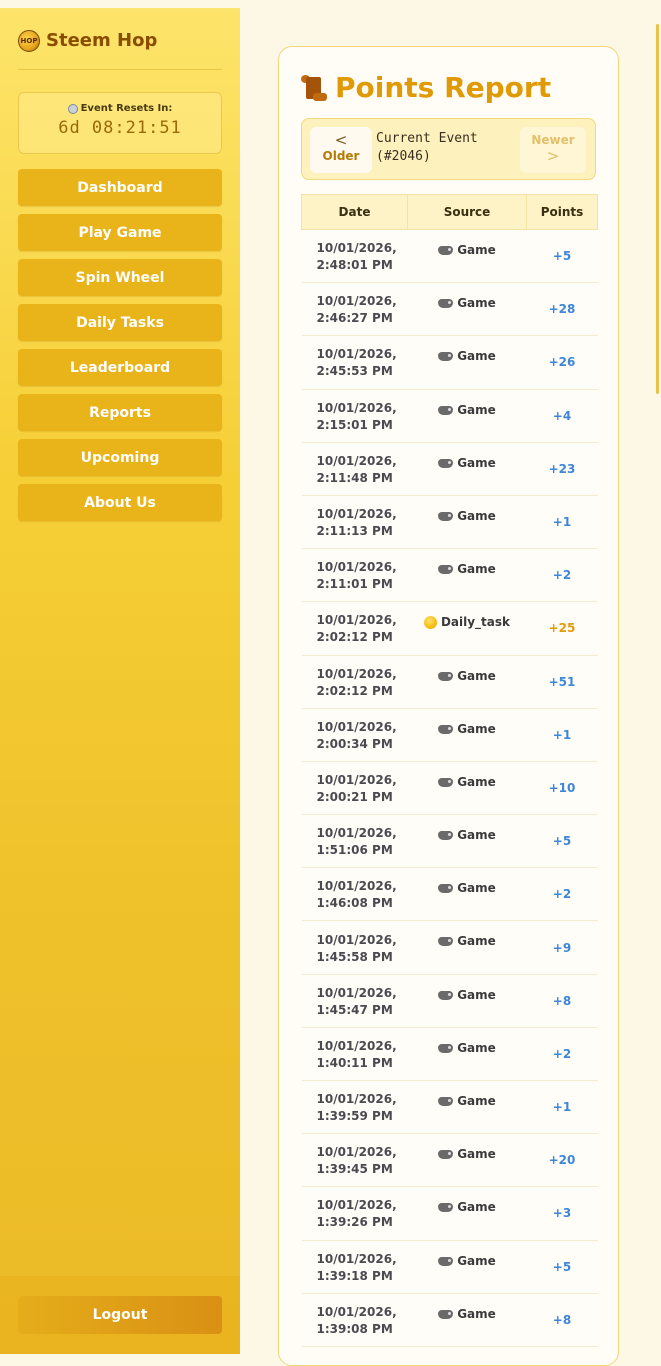 This screenshot has height=1366, width=661. What do you see at coordinates (120, 322) in the screenshot?
I see `nav-item-daily-tasks: Daily Tasks` at bounding box center [120, 322].